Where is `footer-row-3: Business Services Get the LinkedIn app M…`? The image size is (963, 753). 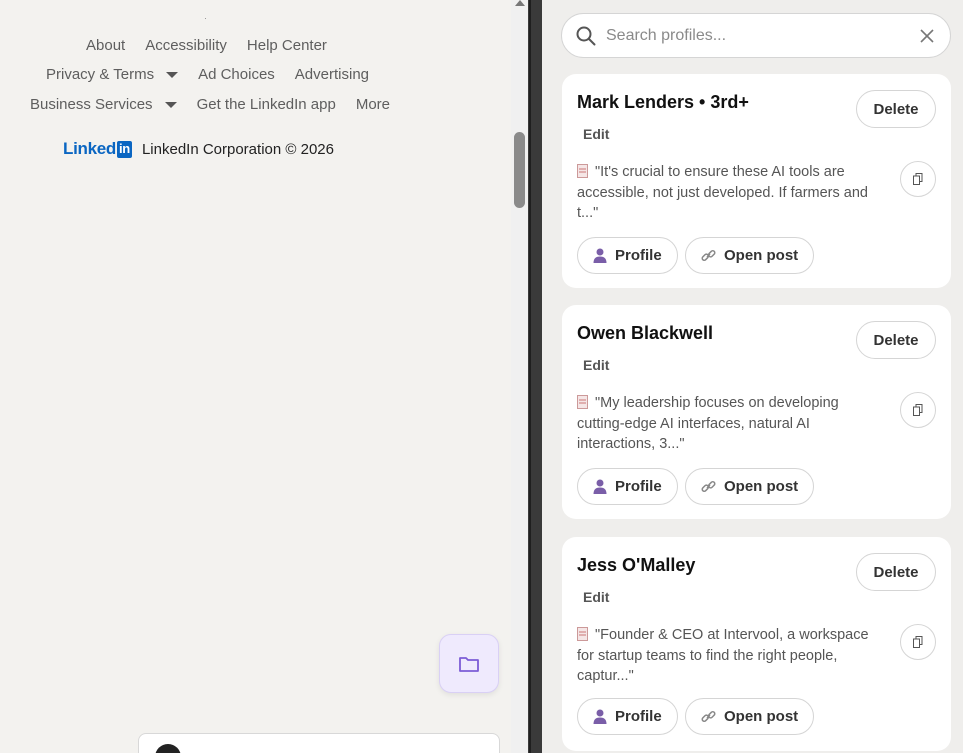
footer-row-3: Business Services Get the LinkedIn app M… is located at coordinates (210, 104).